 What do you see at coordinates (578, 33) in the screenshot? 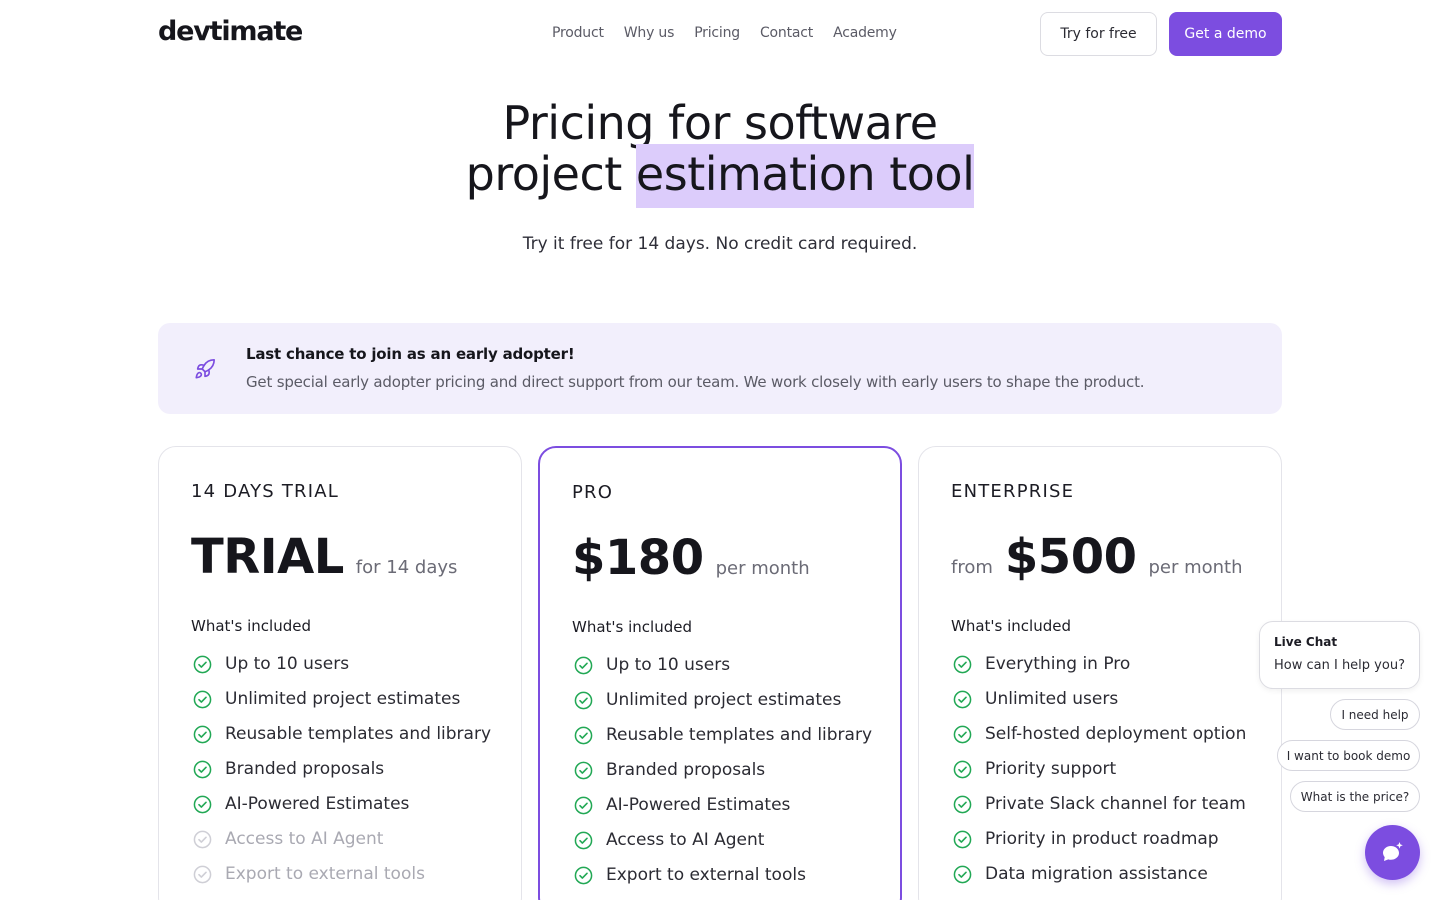
I see `nav-product: Product` at bounding box center [578, 33].